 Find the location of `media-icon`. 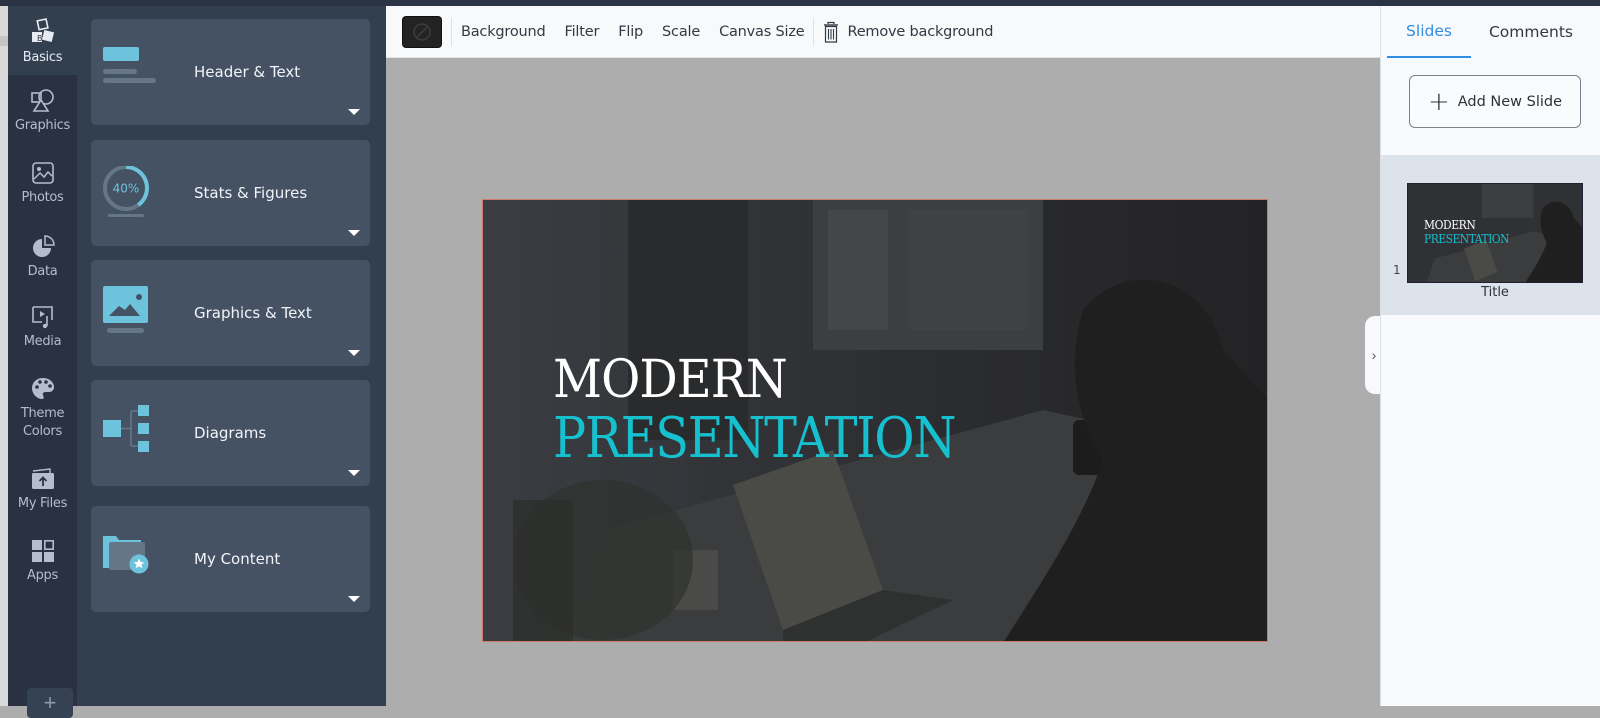

media-icon is located at coordinates (42, 317).